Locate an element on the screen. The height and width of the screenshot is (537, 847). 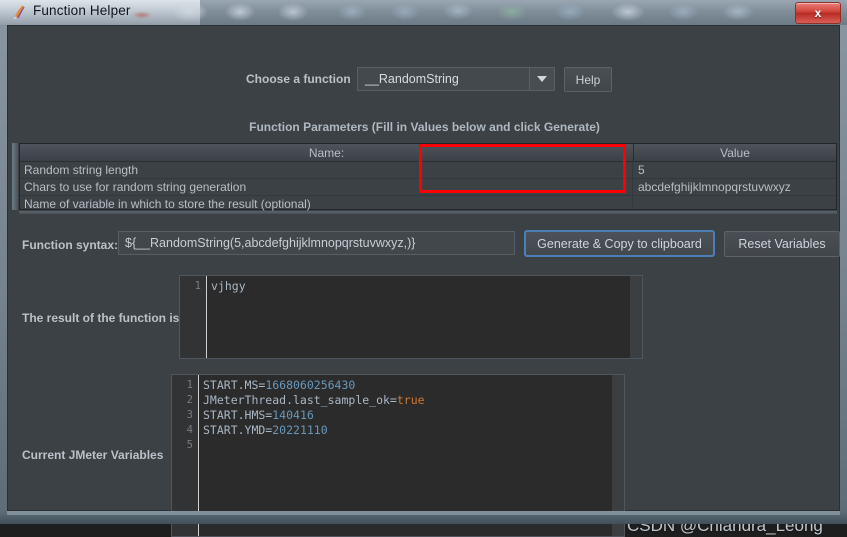
variable-line: START.HMS=140416 is located at coordinates (413, 415).